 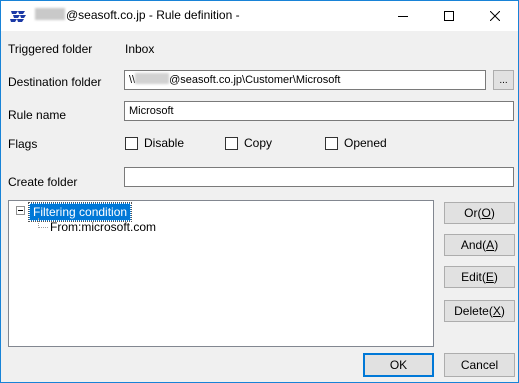 I want to click on copy-label: Copy, so click(x=258, y=143).